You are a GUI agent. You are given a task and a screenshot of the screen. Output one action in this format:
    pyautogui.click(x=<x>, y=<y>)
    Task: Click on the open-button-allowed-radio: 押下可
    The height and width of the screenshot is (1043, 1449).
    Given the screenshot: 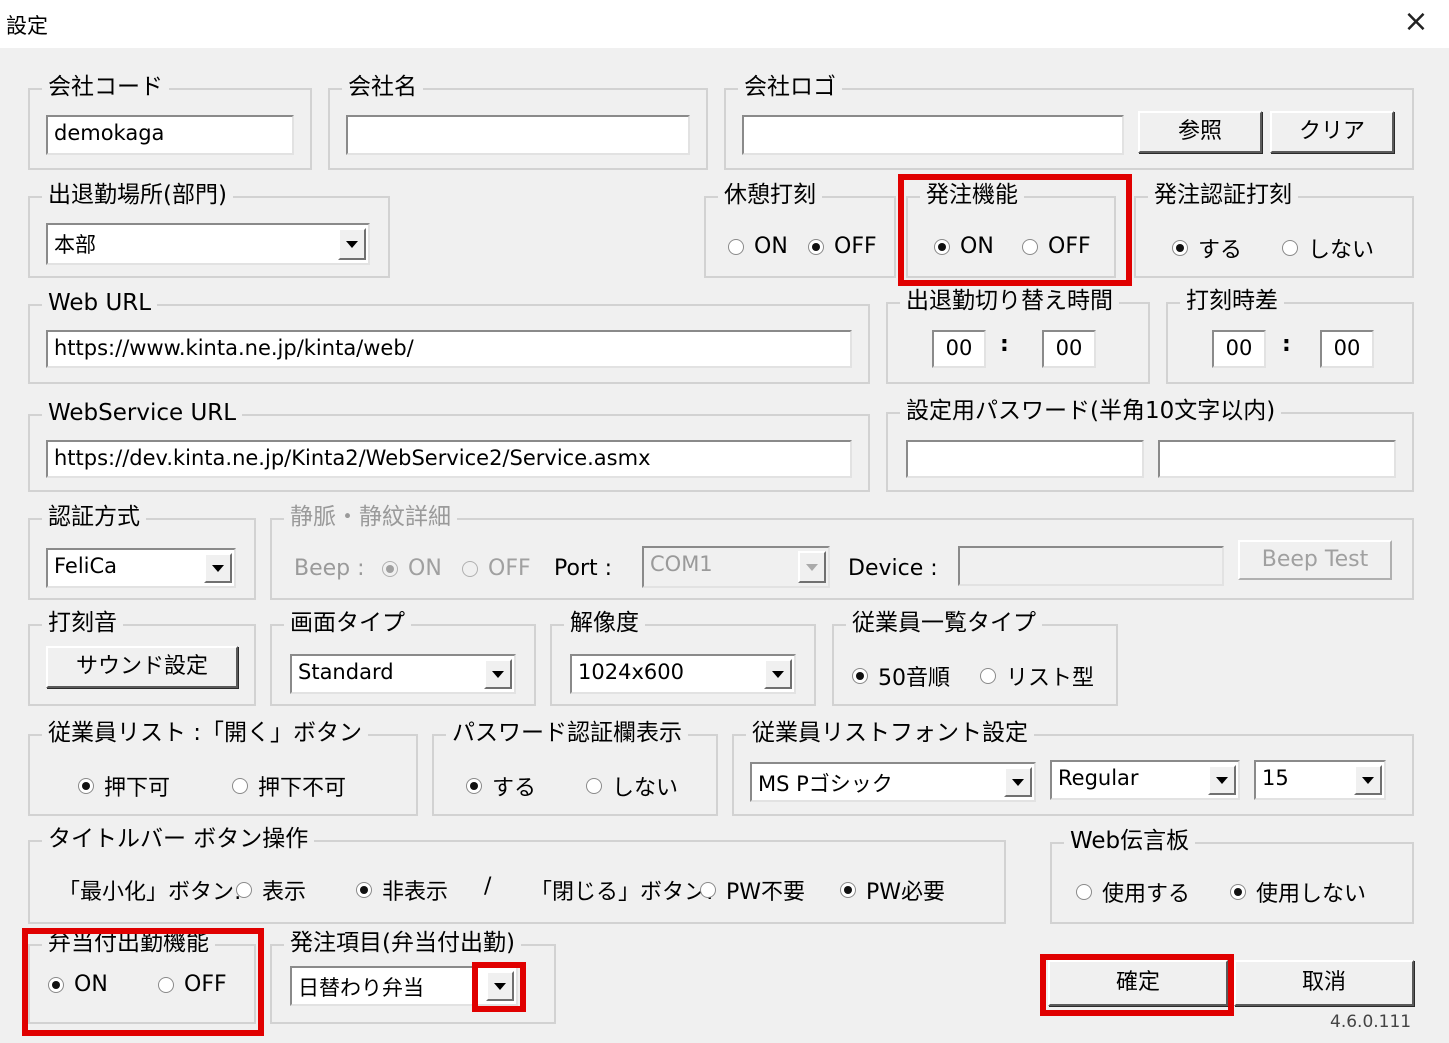 What is the action you would take?
    pyautogui.click(x=124, y=786)
    